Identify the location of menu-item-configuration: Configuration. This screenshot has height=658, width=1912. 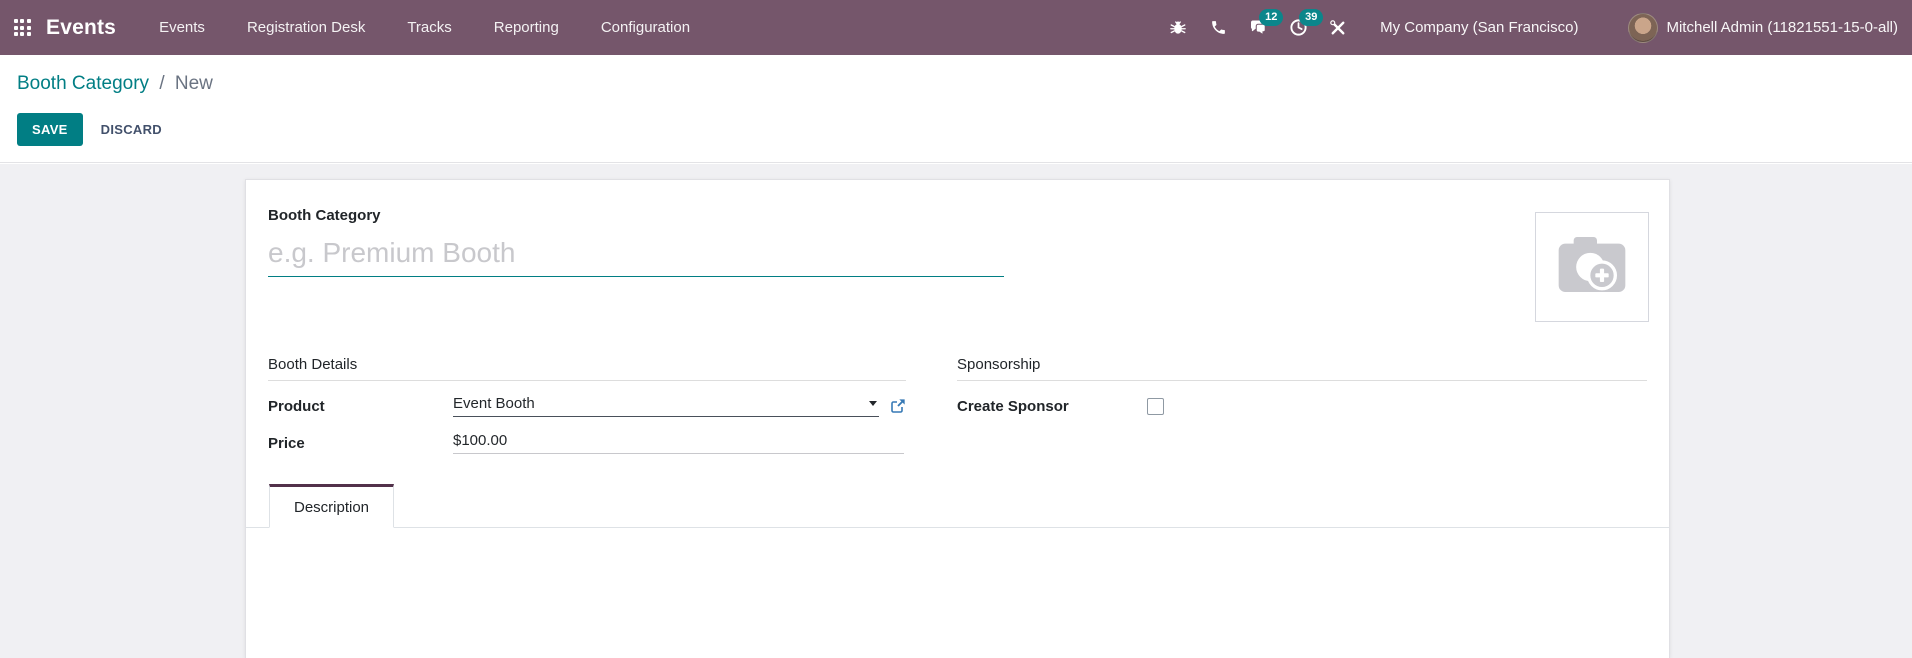
(645, 27).